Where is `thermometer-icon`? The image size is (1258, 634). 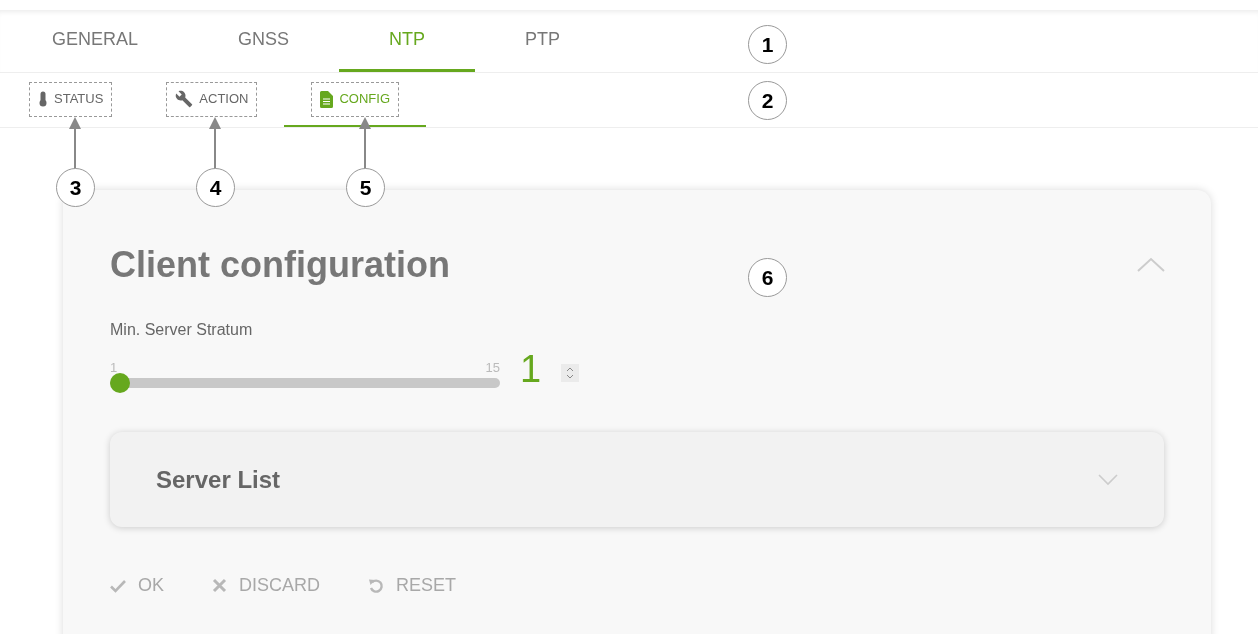 thermometer-icon is located at coordinates (43, 99).